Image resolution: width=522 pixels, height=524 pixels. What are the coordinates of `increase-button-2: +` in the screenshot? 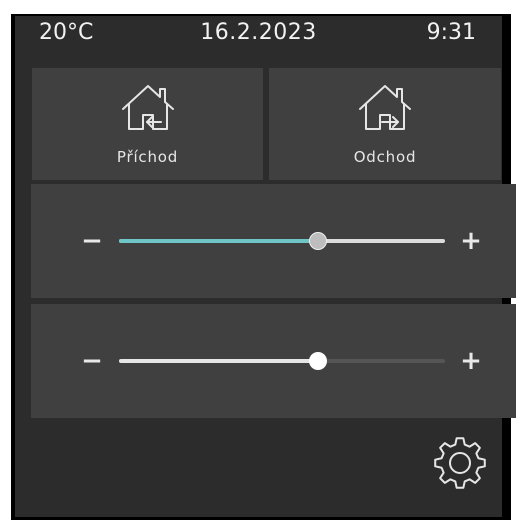 It's located at (471, 361).